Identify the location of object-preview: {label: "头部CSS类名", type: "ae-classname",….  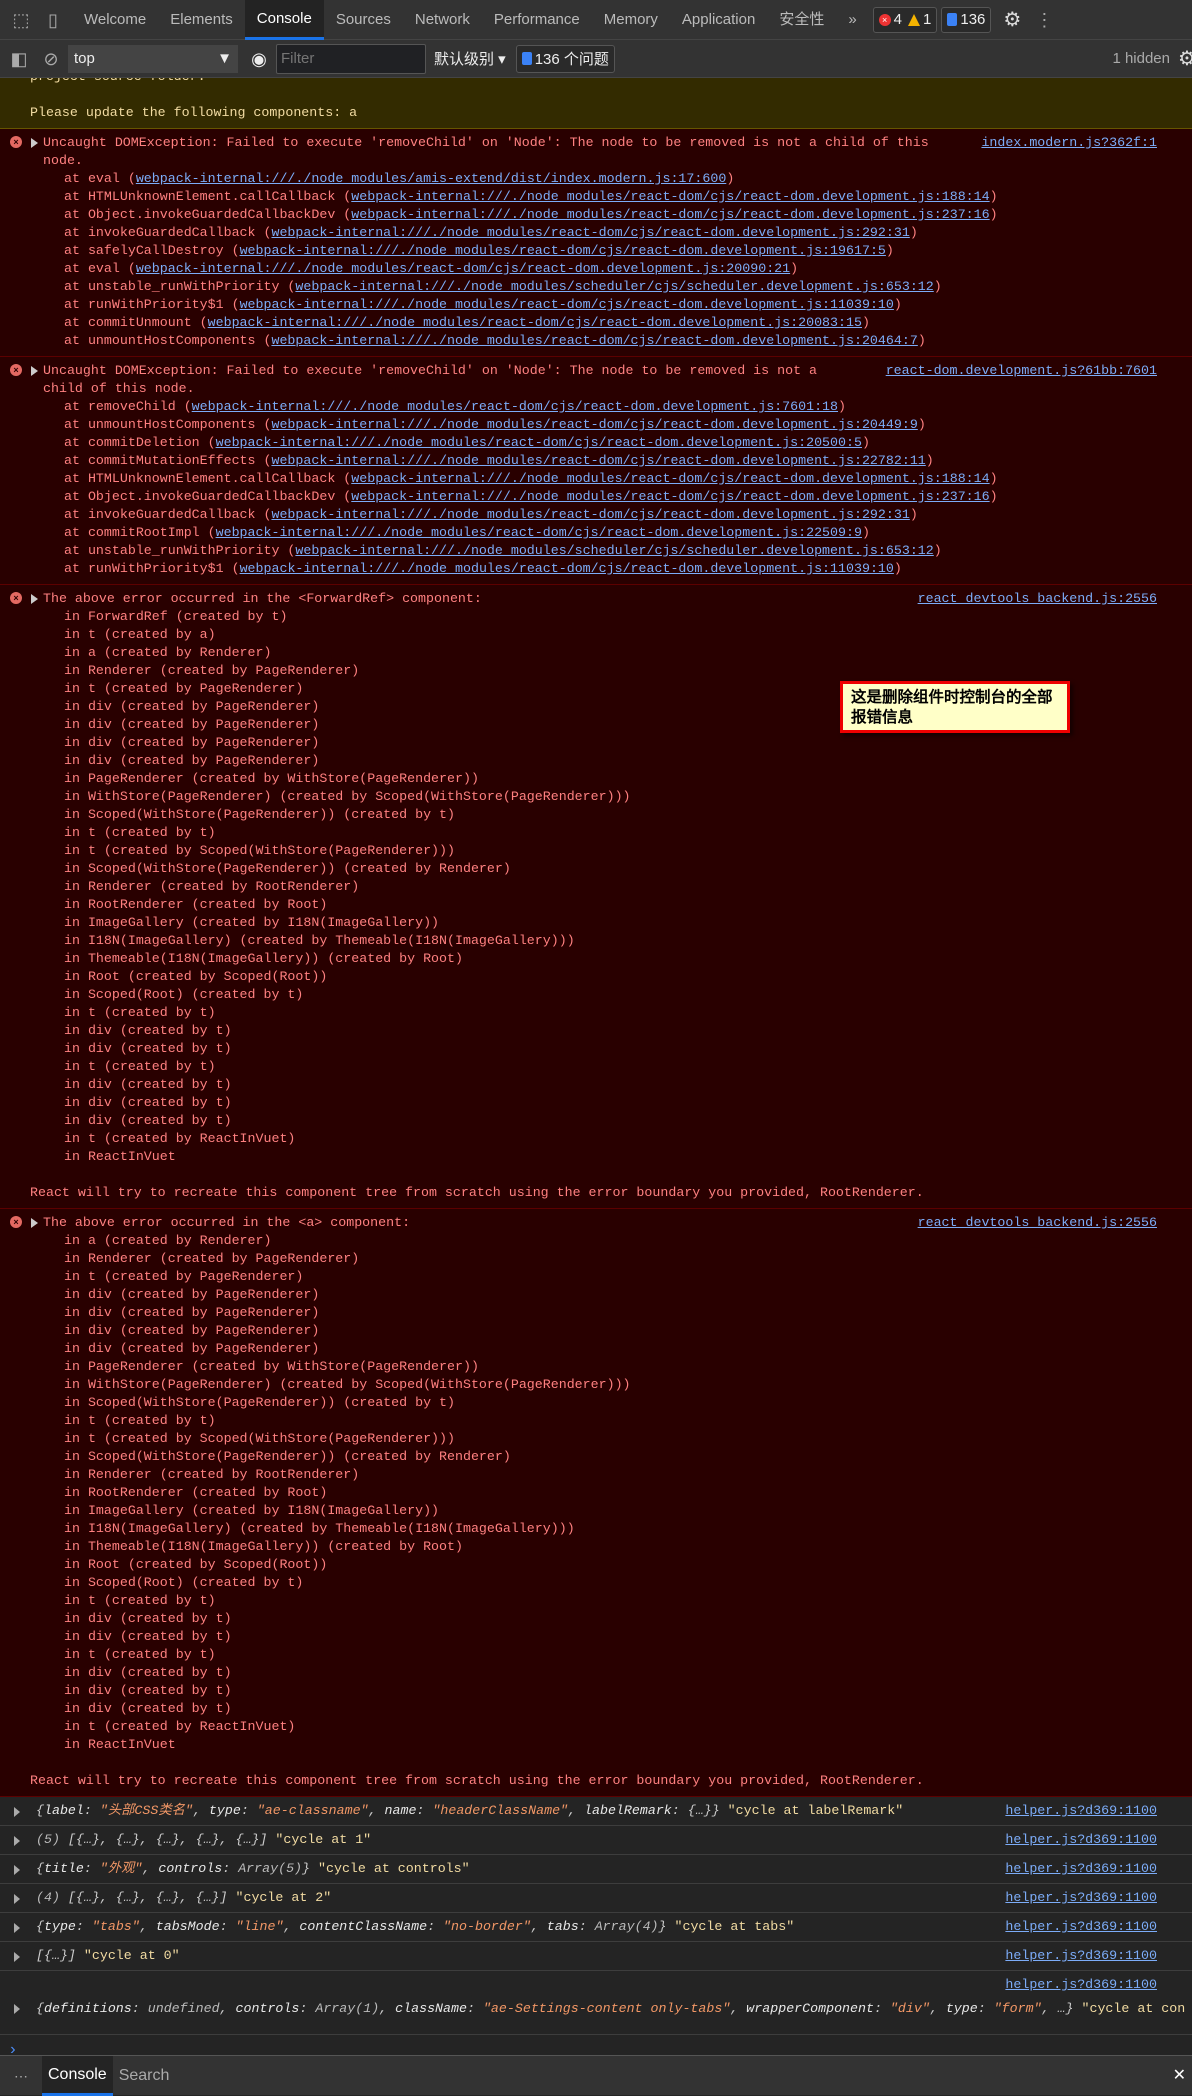
(534, 1811).